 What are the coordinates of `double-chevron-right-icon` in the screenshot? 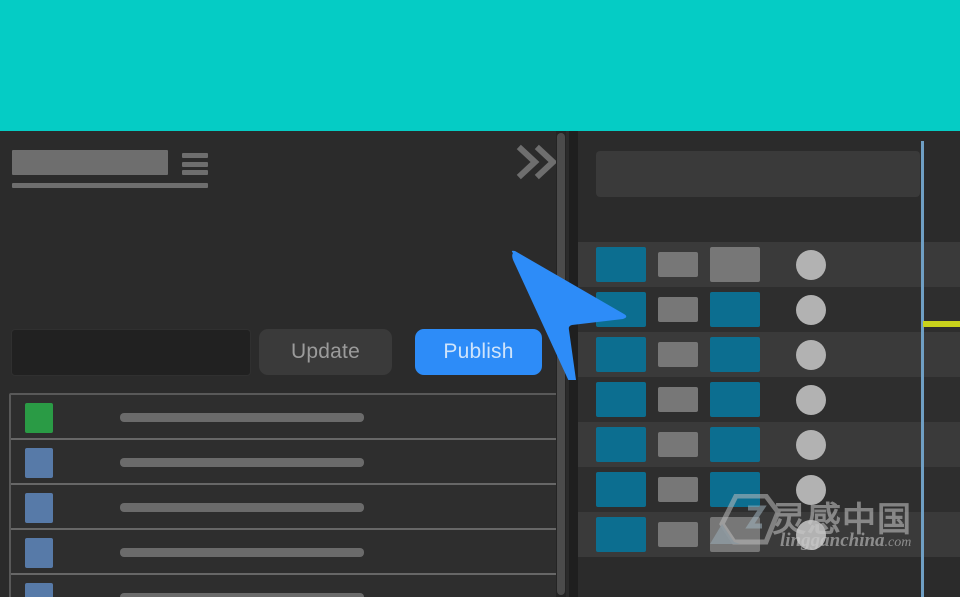 It's located at (538, 162).